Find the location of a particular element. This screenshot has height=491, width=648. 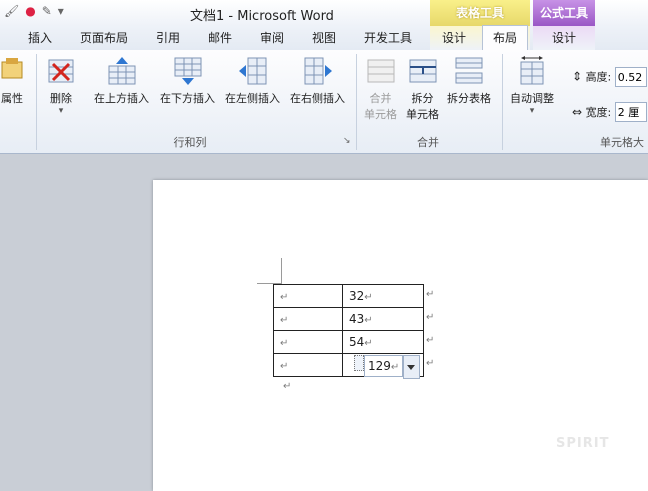

split-cells-label-line1: 拆分 is located at coordinates (422, 98).